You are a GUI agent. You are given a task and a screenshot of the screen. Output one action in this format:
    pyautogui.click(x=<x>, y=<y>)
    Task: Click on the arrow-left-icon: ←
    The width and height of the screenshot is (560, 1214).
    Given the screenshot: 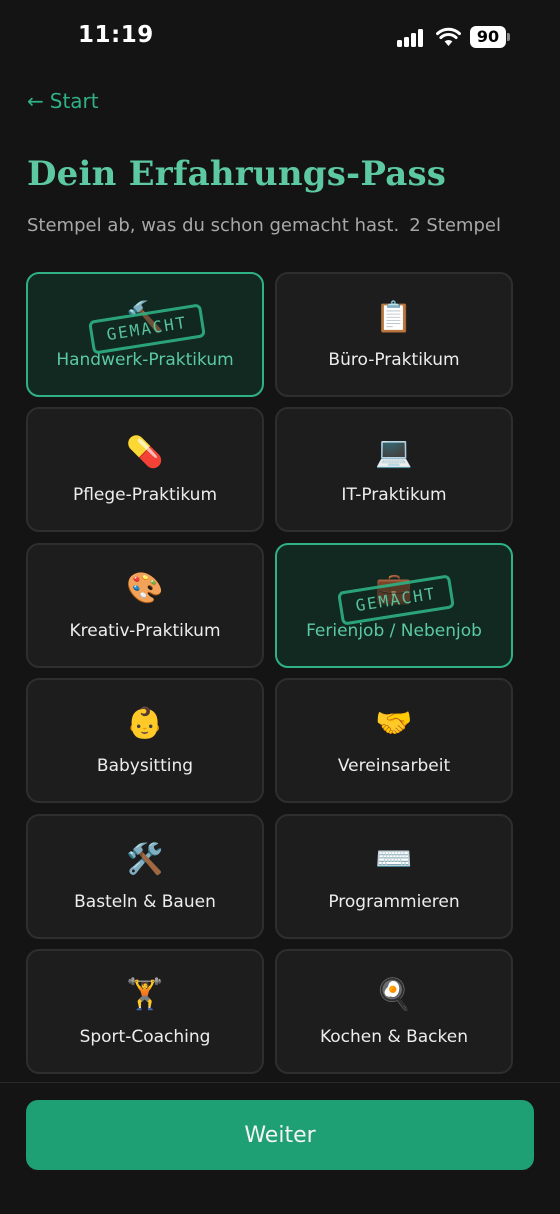 What is the action you would take?
    pyautogui.click(x=35, y=101)
    